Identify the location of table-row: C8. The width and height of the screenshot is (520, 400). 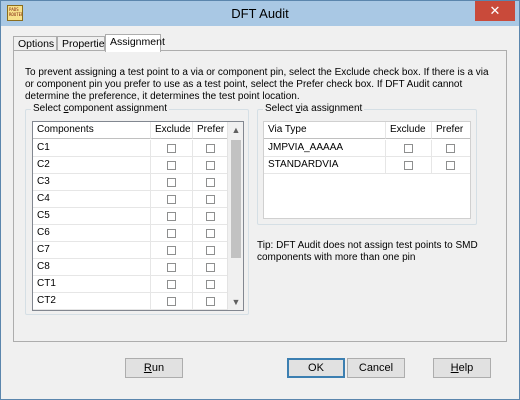
(131, 267).